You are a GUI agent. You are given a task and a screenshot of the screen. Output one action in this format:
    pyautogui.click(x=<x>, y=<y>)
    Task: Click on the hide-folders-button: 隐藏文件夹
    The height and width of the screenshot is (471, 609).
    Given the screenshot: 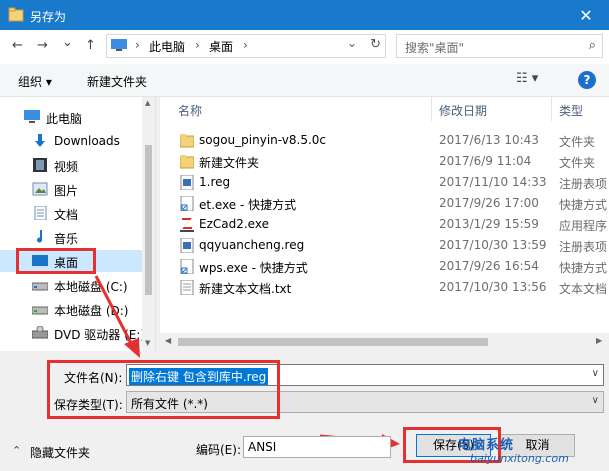 What is the action you would take?
    pyautogui.click(x=60, y=452)
    